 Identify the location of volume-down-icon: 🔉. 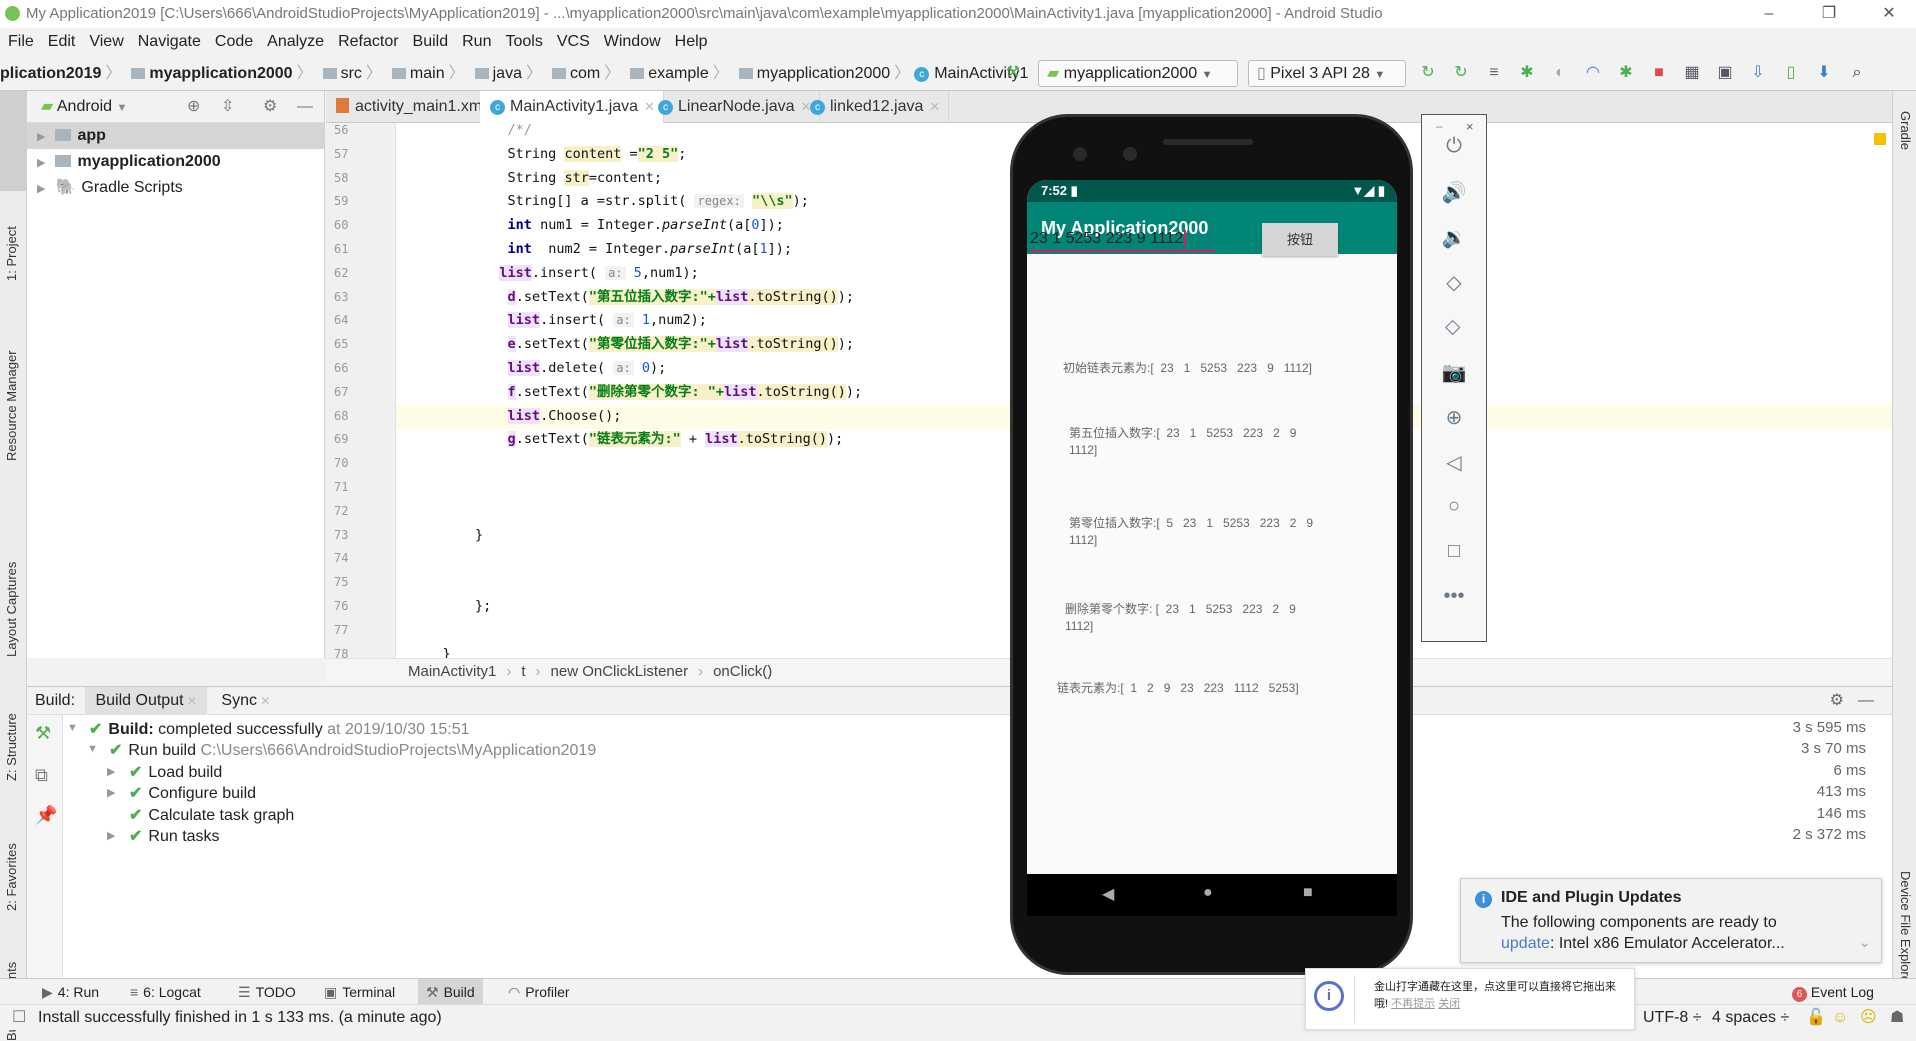
(1454, 237).